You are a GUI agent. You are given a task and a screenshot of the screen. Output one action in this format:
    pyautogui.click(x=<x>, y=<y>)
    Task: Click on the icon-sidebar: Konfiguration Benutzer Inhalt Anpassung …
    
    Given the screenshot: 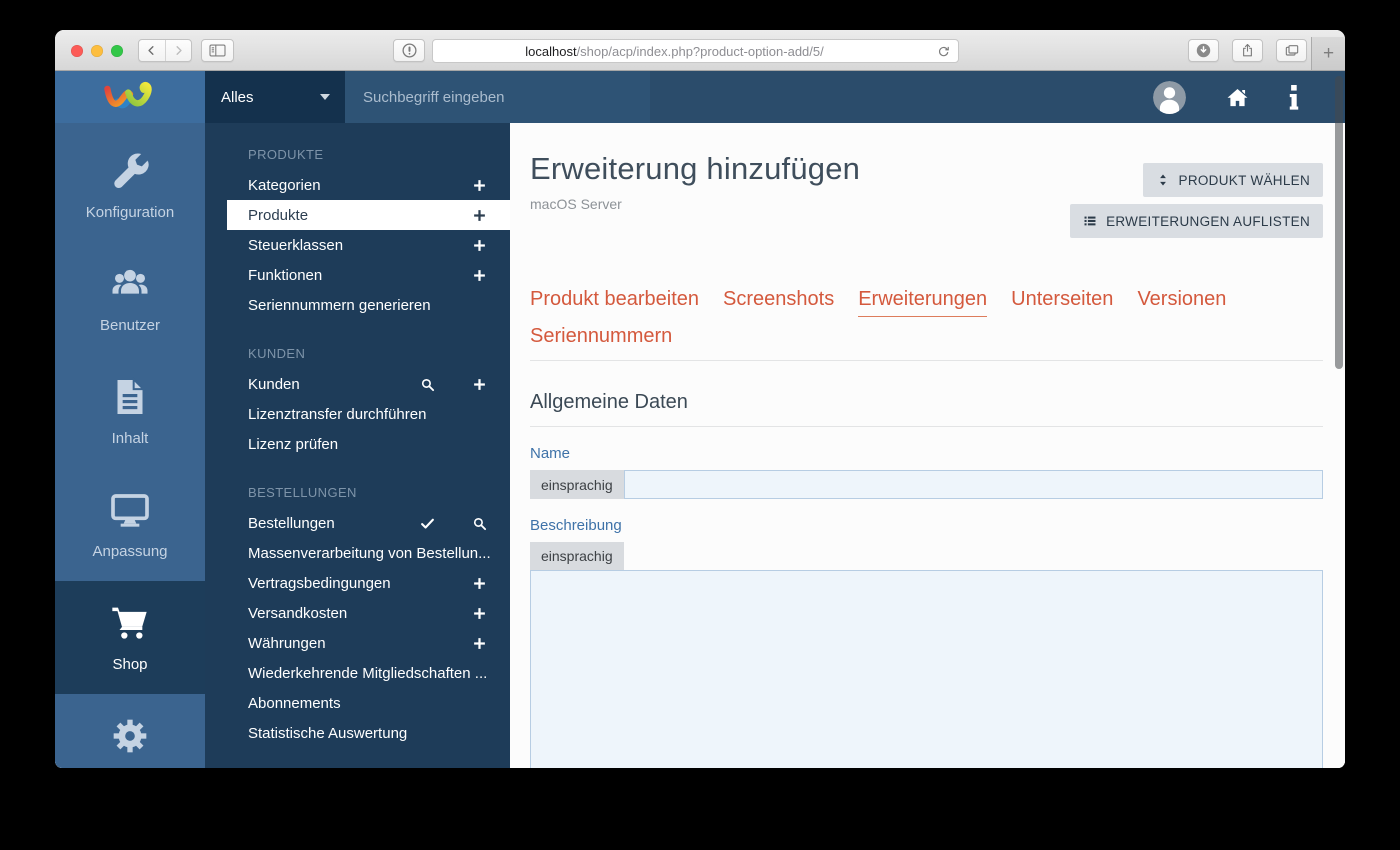 What is the action you would take?
    pyautogui.click(x=130, y=445)
    